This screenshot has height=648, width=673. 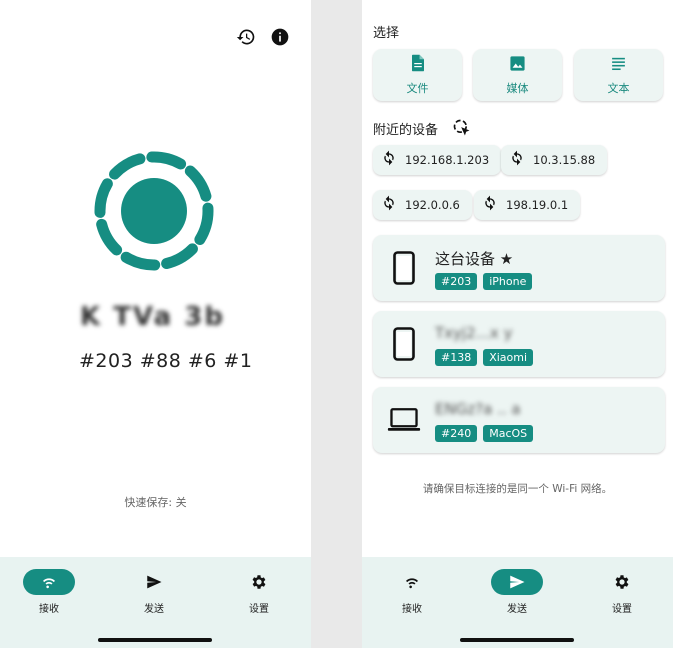 I want to click on pick-file-button: 文件, so click(x=417, y=75).